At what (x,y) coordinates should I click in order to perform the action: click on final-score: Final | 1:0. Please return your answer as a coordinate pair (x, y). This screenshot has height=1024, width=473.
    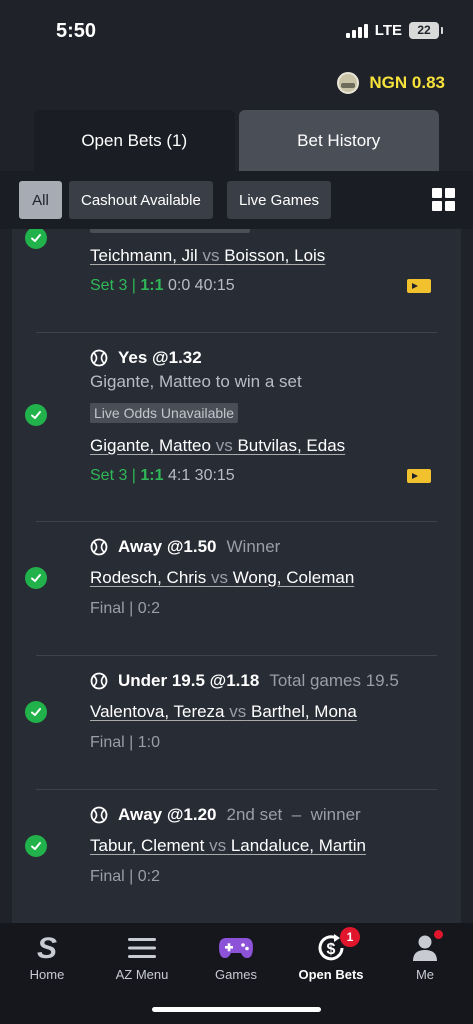
    Looking at the image, I should click on (125, 742).